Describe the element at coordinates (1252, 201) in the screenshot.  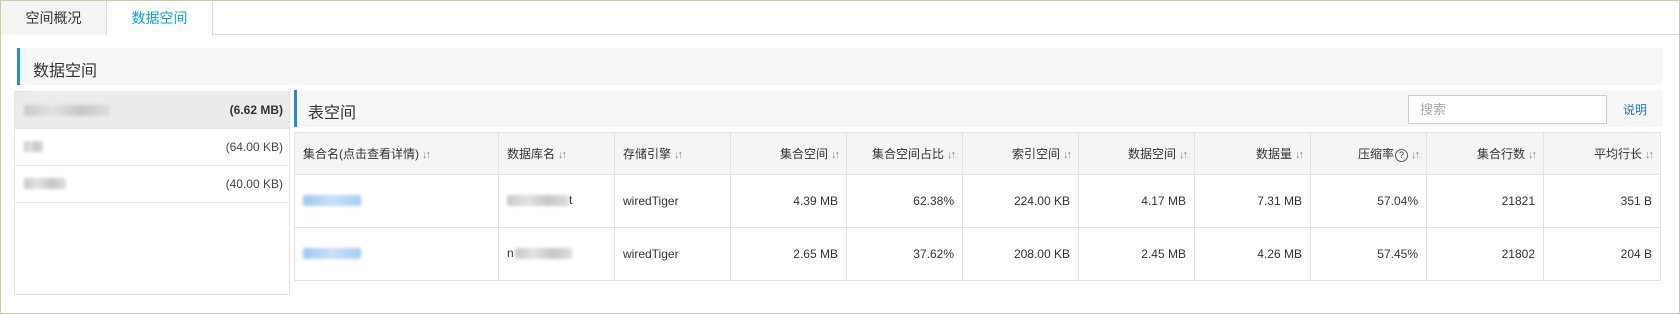
I see `data-size-cell: 7.31 MB` at that location.